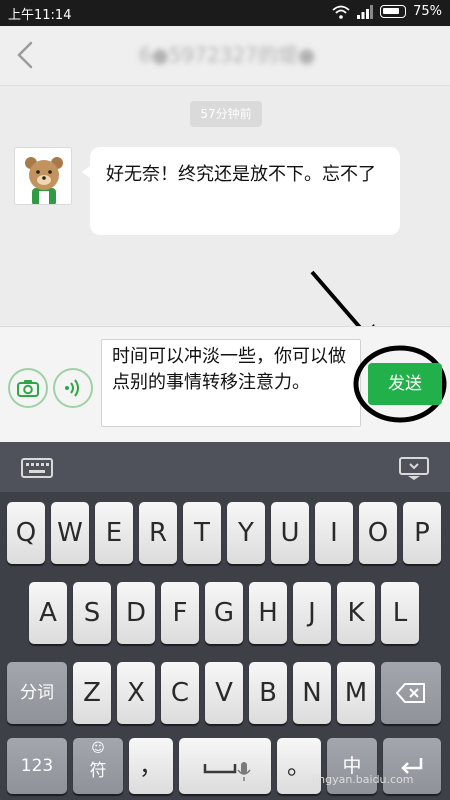 Image resolution: width=450 pixels, height=800 pixels. What do you see at coordinates (341, 12) in the screenshot?
I see `wifi-icon` at bounding box center [341, 12].